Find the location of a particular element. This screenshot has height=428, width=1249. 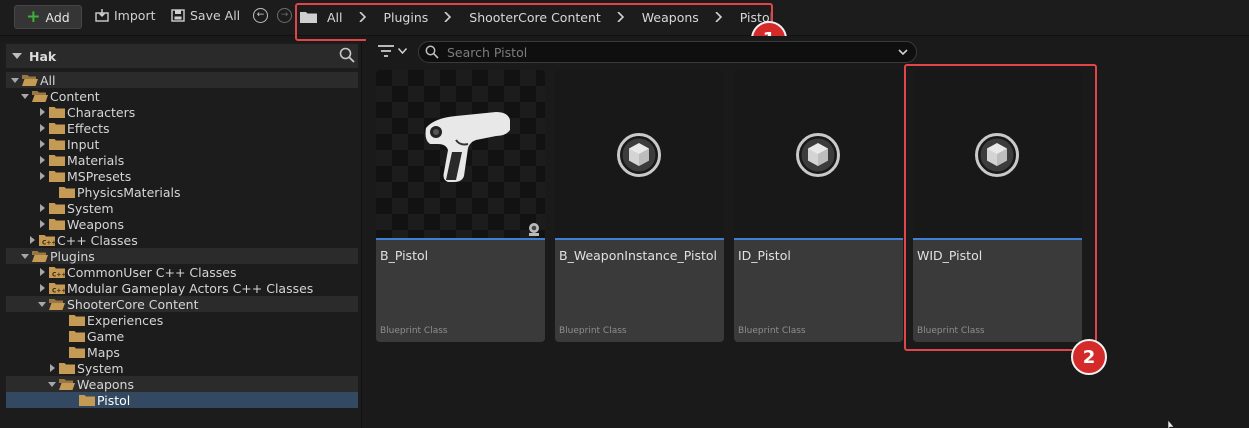

tree-item: ShooterCore Content is located at coordinates (182, 304).